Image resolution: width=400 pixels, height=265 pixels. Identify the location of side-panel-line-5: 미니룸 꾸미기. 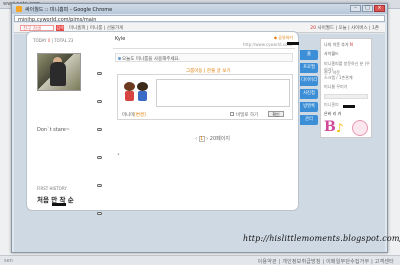
(335, 87).